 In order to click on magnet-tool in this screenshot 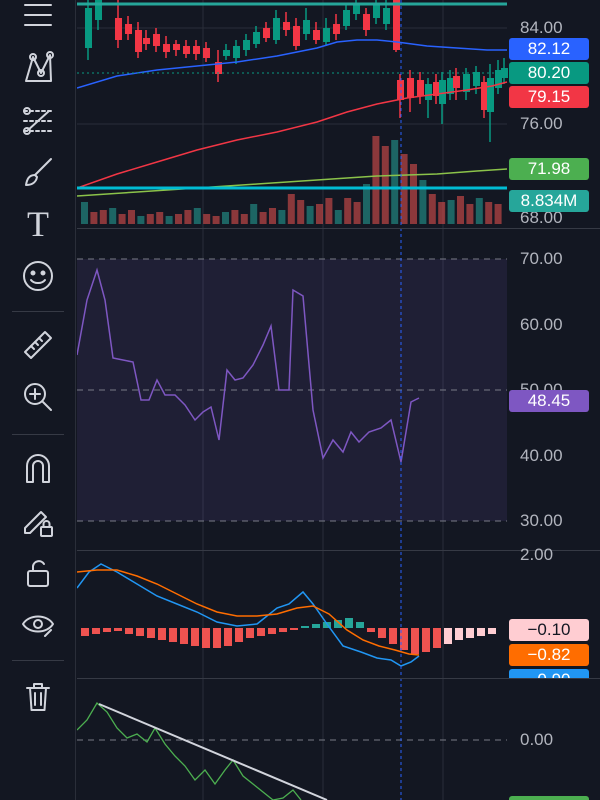, I will do `click(38, 469)`.